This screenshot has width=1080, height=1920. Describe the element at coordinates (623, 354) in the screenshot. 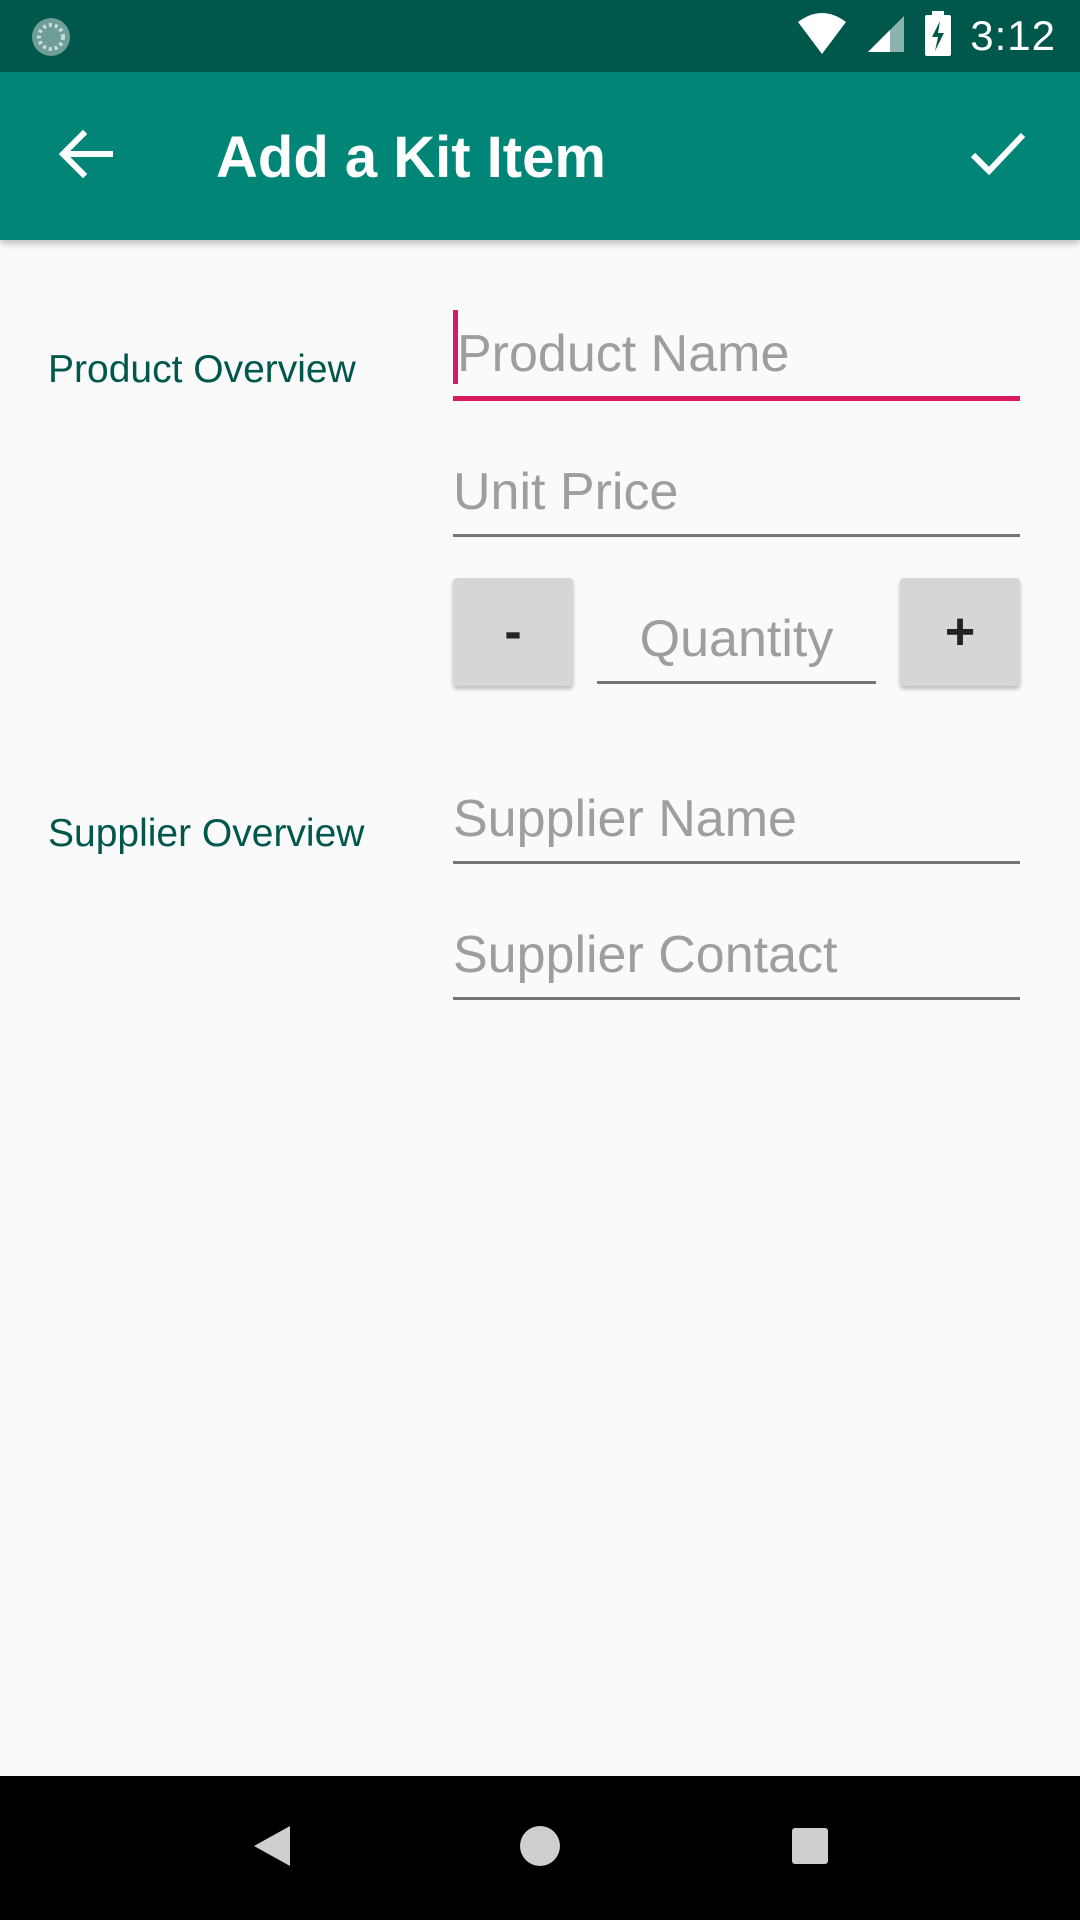

I see `product-name-placeholder: Product Name` at that location.